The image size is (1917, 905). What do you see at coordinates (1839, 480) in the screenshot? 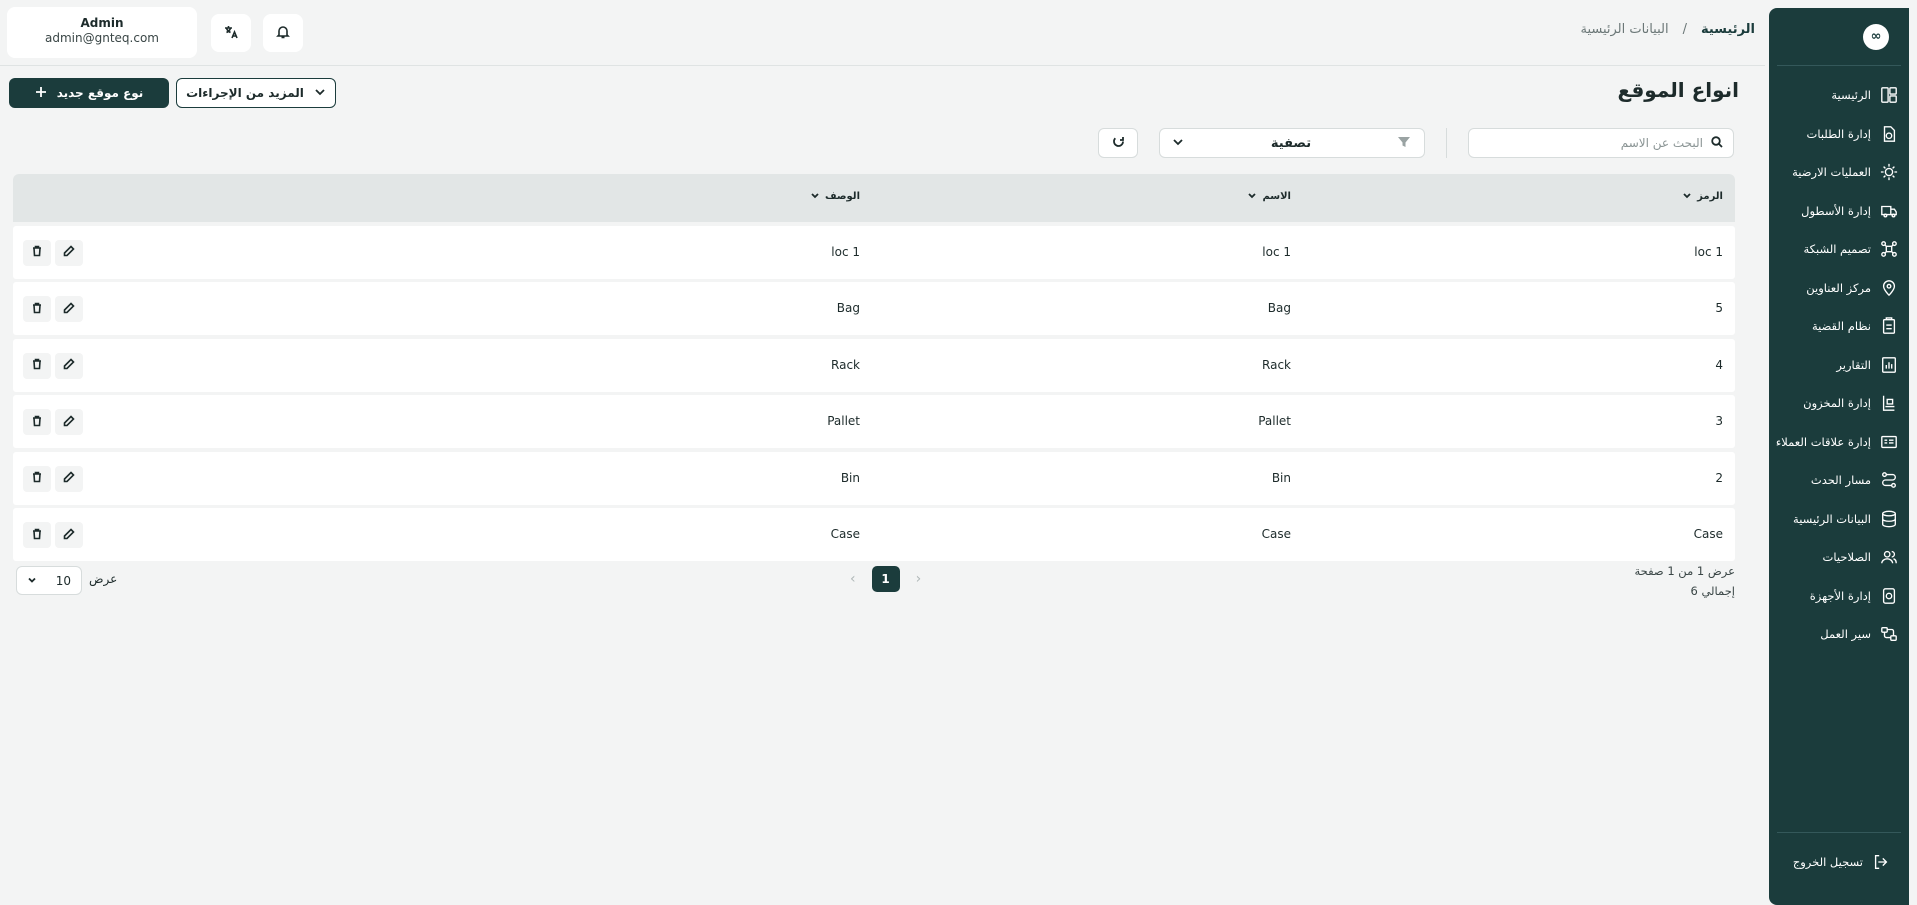
I see `sidebar-item-event-route: مسار الحدث` at bounding box center [1839, 480].